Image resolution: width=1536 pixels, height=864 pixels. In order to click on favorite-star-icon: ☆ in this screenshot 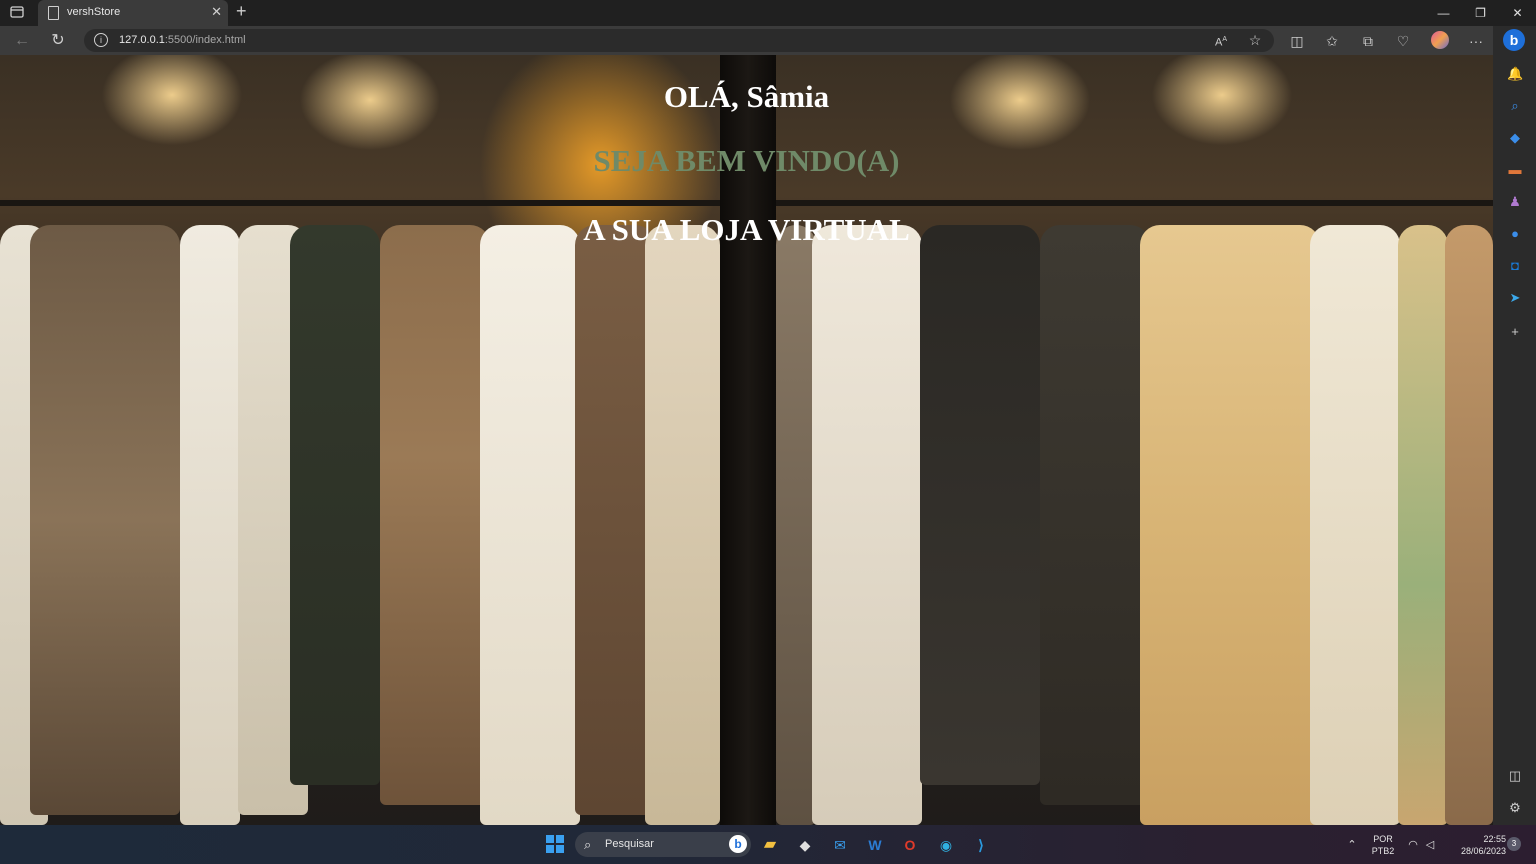, I will do `click(1255, 40)`.